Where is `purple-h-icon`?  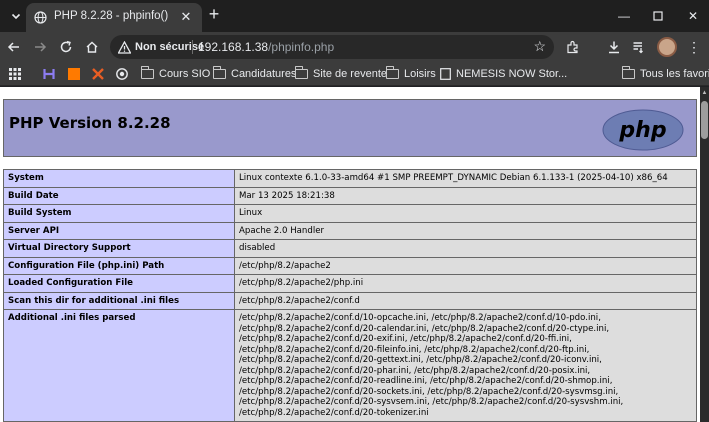
purple-h-icon is located at coordinates (49, 74).